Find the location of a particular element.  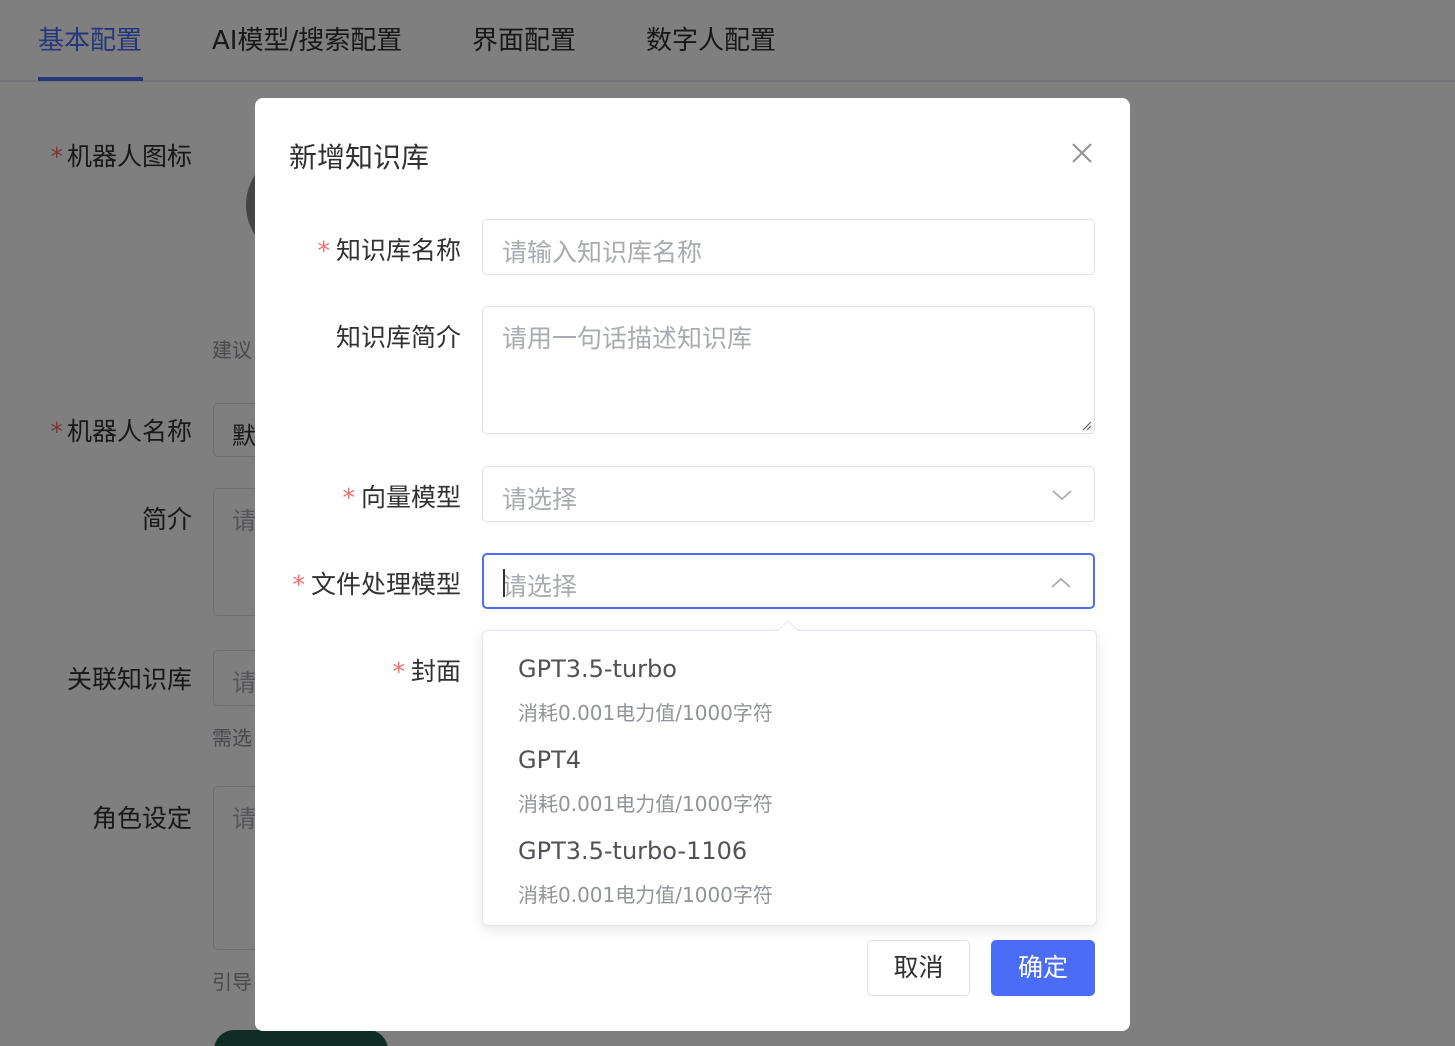

kb-desc-textarea: 请用一句话描述知识库 is located at coordinates (788, 370).